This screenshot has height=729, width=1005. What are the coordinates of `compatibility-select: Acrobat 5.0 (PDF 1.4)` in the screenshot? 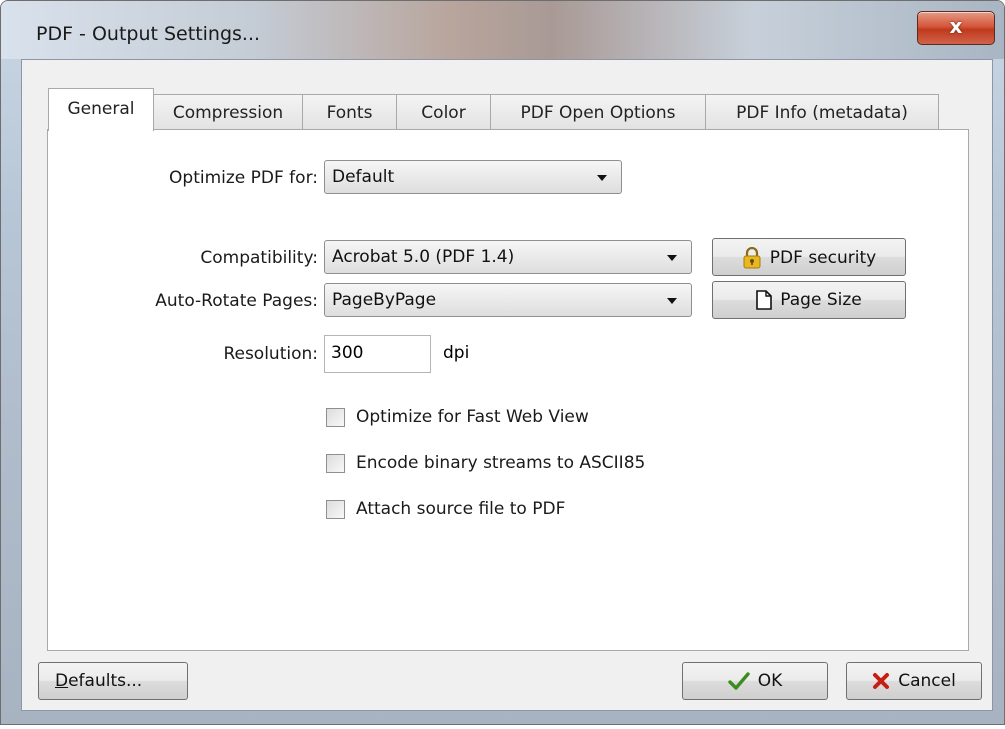 It's located at (508, 257).